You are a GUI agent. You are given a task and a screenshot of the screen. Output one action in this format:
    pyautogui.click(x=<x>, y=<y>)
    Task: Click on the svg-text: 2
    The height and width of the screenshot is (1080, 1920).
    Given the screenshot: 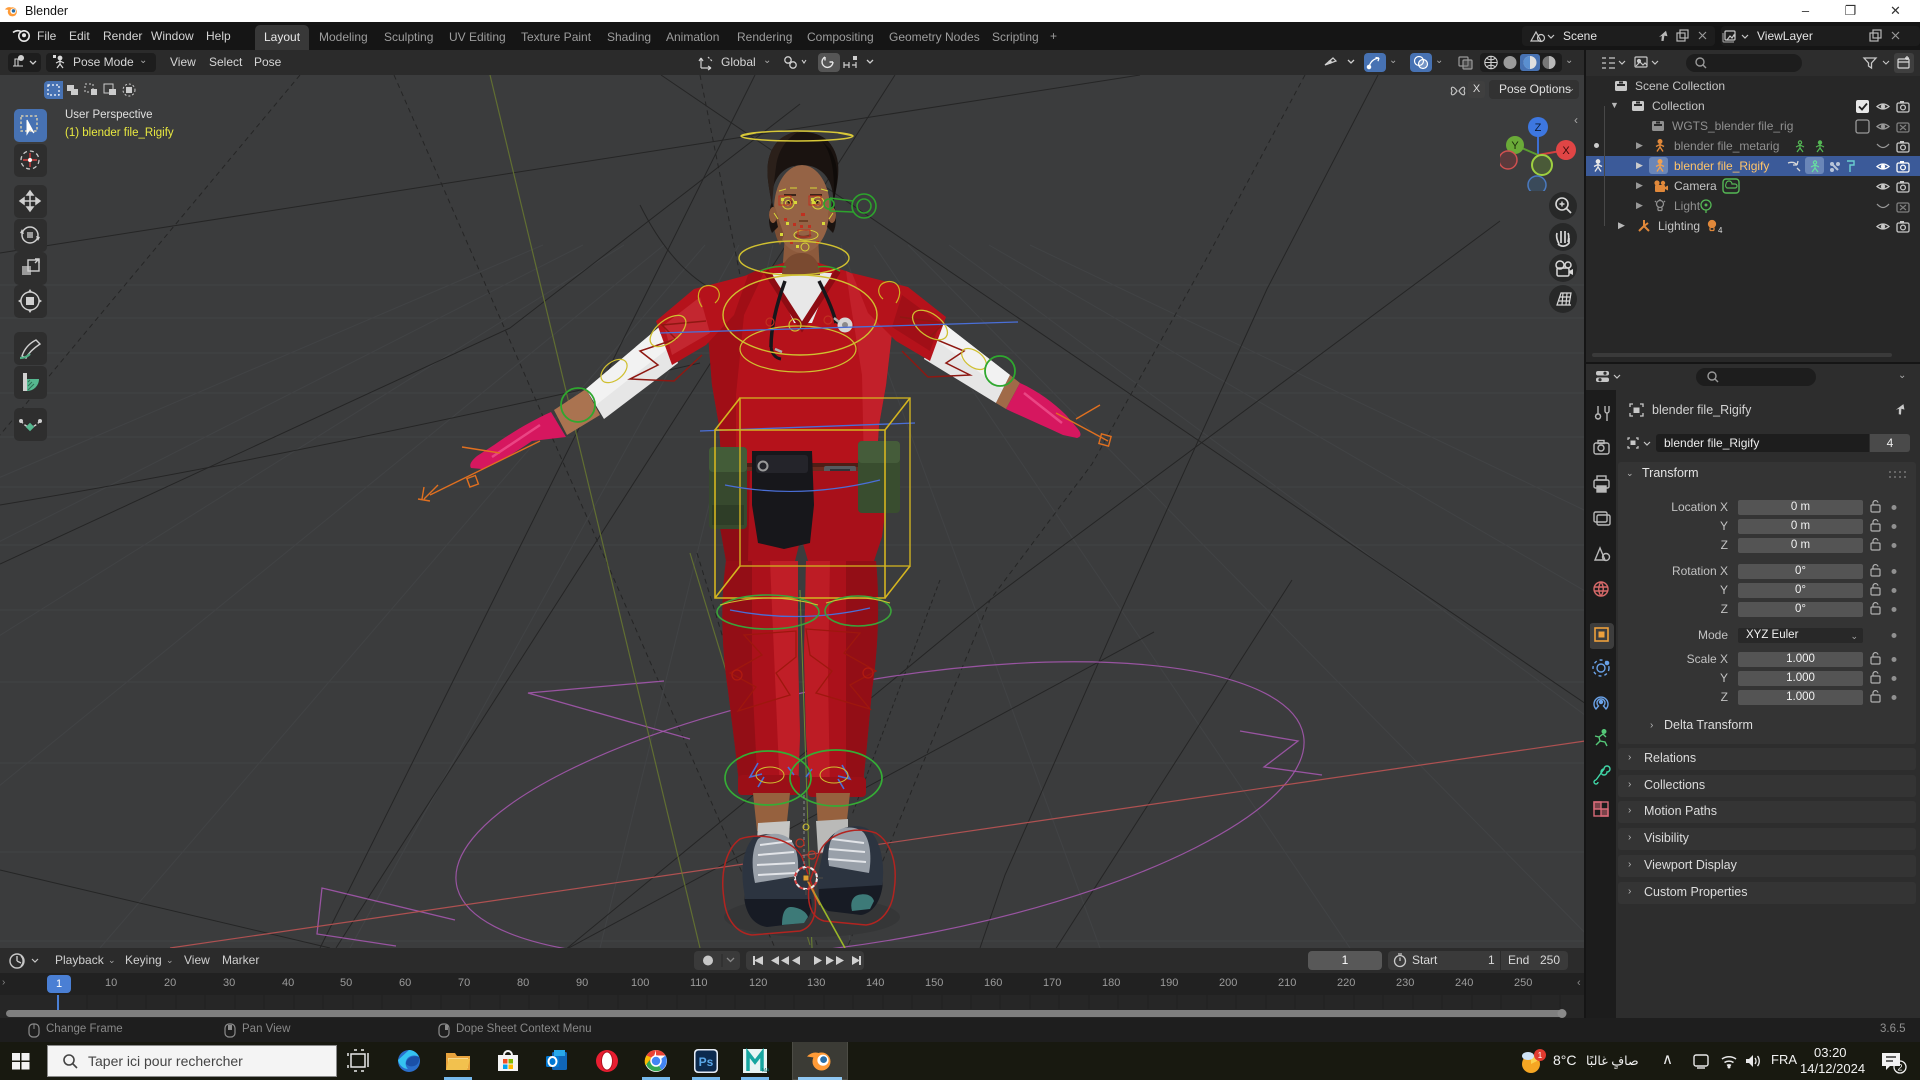 What is the action you would take?
    pyautogui.click(x=1899, y=1068)
    